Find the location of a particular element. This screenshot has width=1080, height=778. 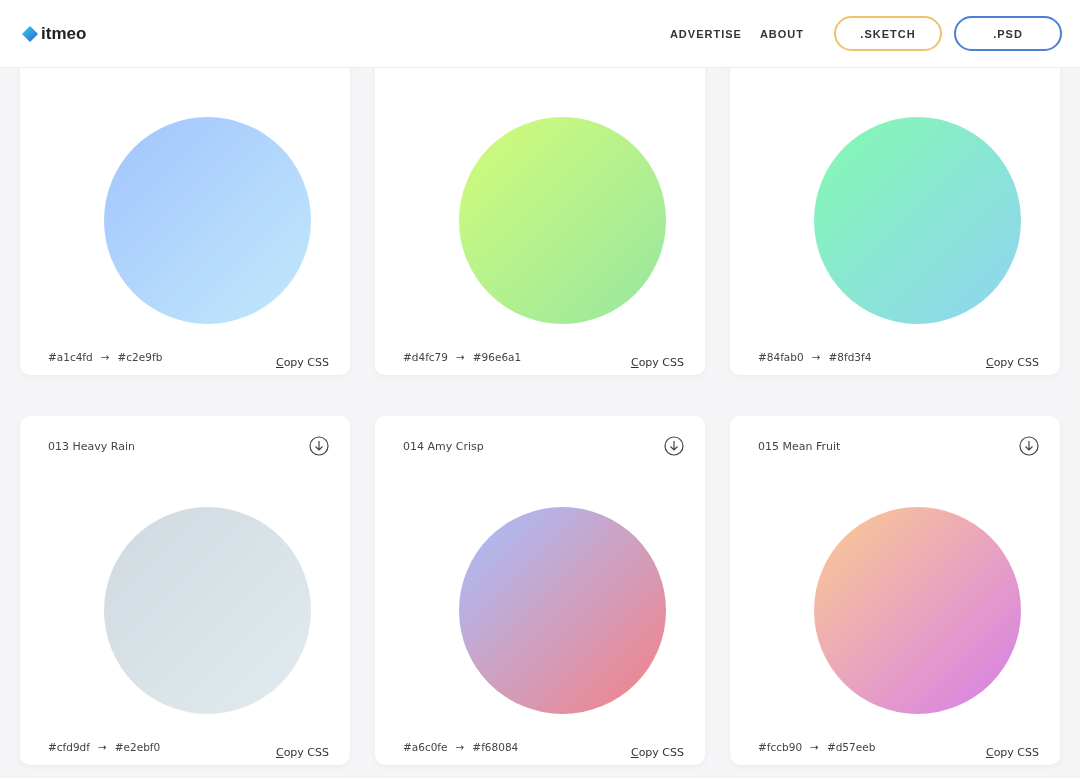

hex-color: #a6c0fe is located at coordinates (425, 748).